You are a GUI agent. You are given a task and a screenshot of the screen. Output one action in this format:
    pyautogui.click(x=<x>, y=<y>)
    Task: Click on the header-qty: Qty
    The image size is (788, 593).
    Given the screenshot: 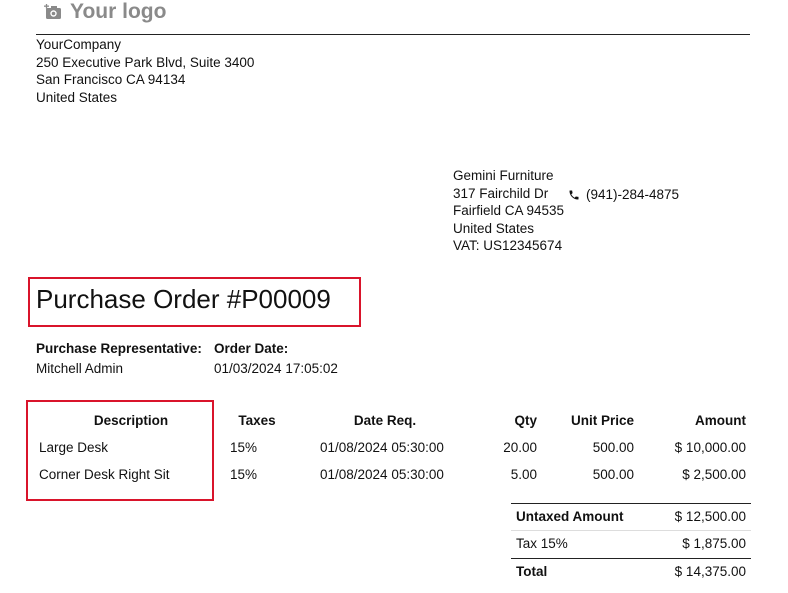 What is the action you would take?
    pyautogui.click(x=525, y=420)
    